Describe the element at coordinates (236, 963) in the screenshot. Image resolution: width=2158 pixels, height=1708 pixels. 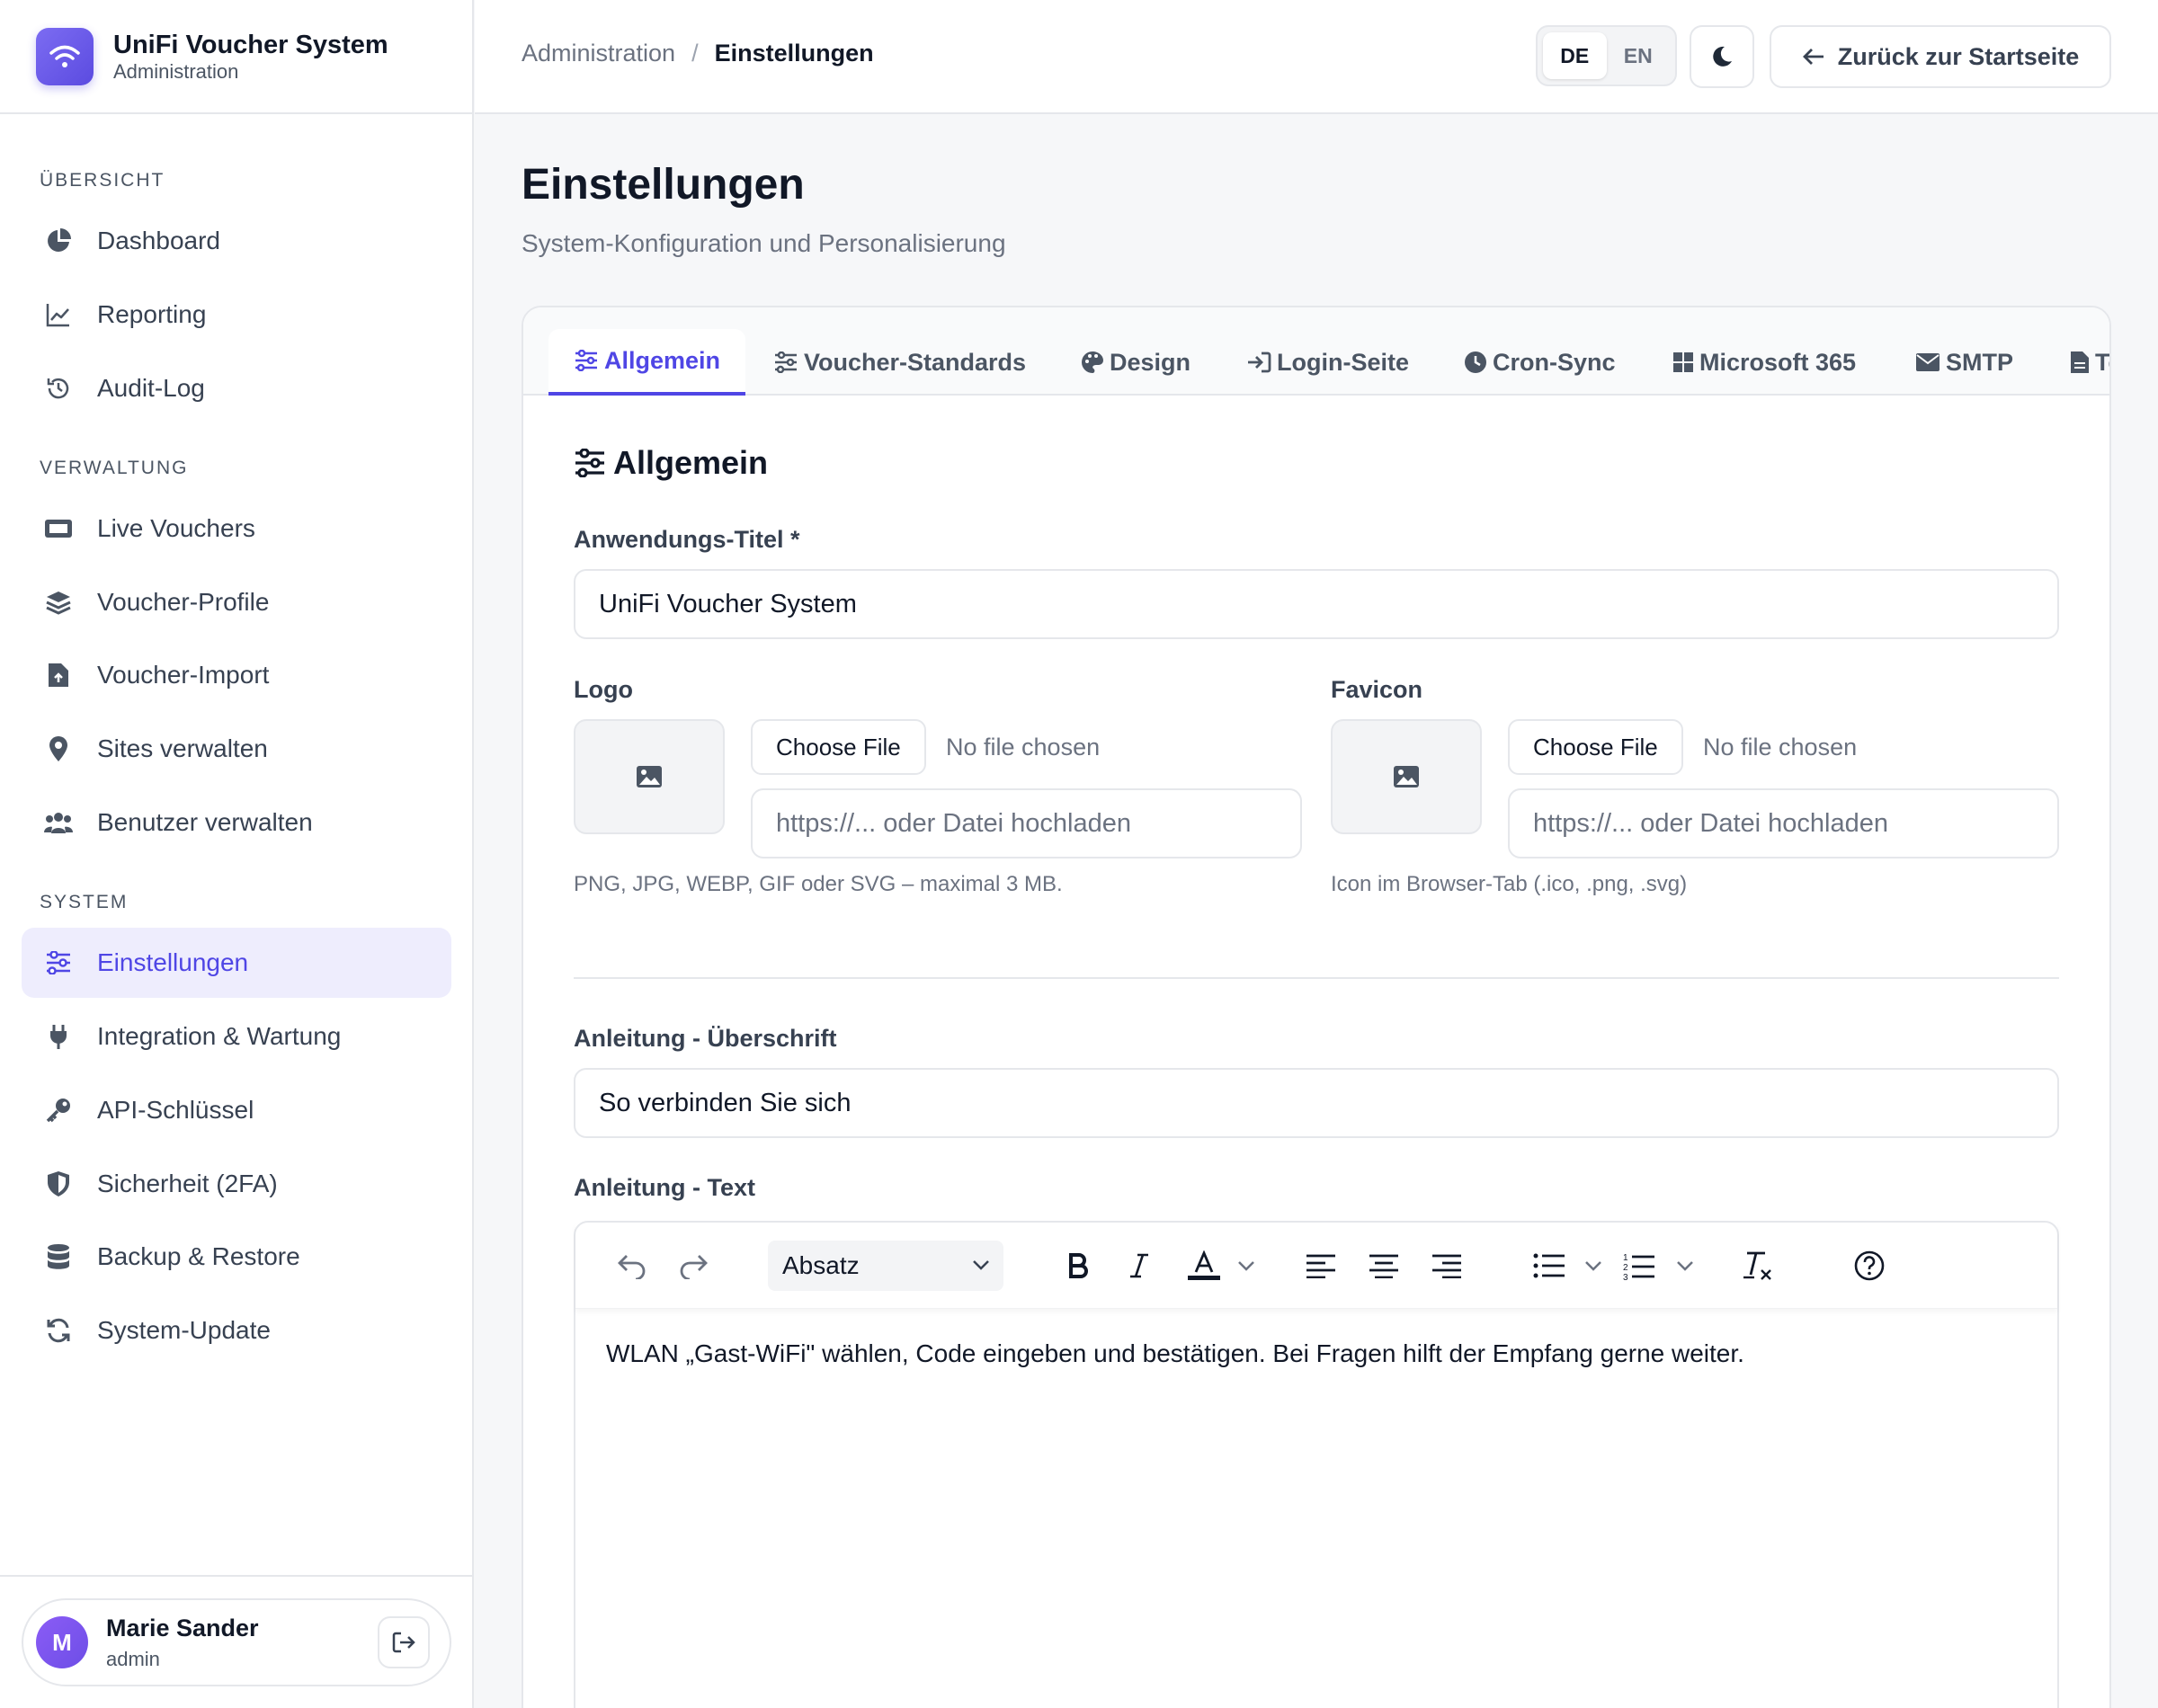
I see `sidebar-item-settings: Einstellungen` at that location.